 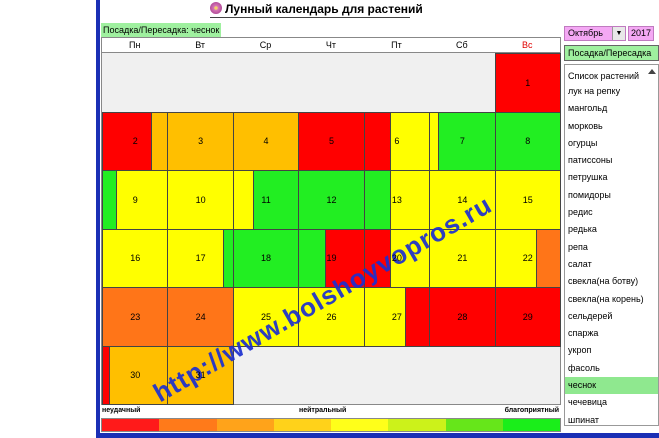 I want to click on plant-list-item: патиссоны, so click(x=611, y=160).